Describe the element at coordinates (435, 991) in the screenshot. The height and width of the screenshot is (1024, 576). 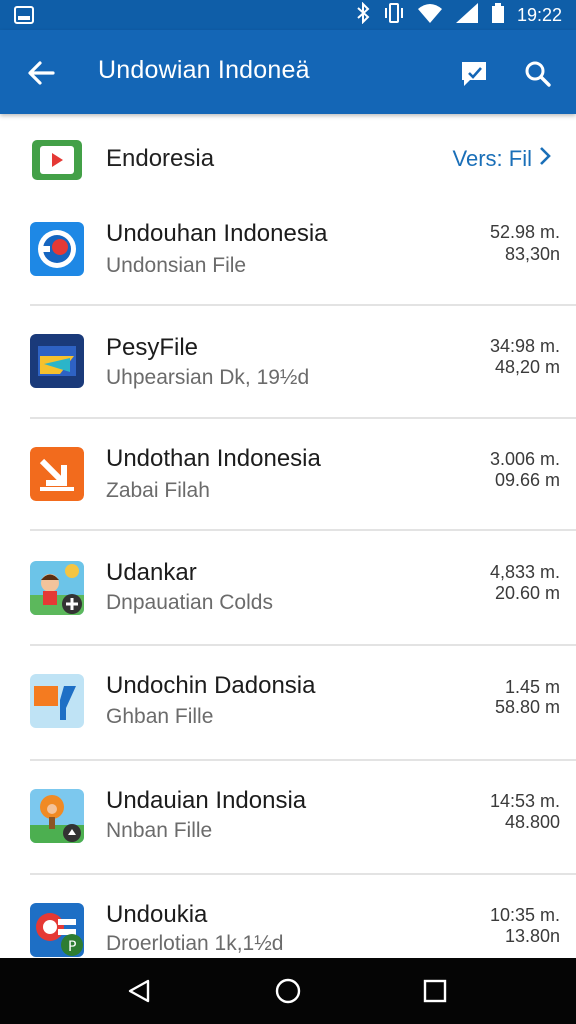
I see `nav-recents-icon` at that location.